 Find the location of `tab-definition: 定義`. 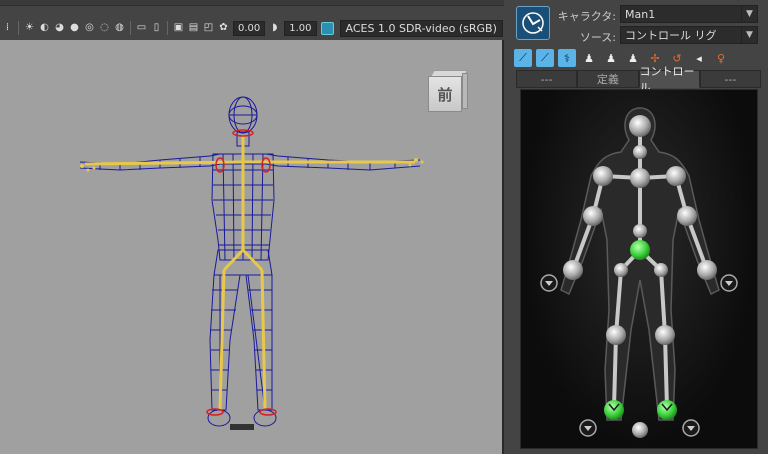

tab-definition: 定義 is located at coordinates (608, 79).